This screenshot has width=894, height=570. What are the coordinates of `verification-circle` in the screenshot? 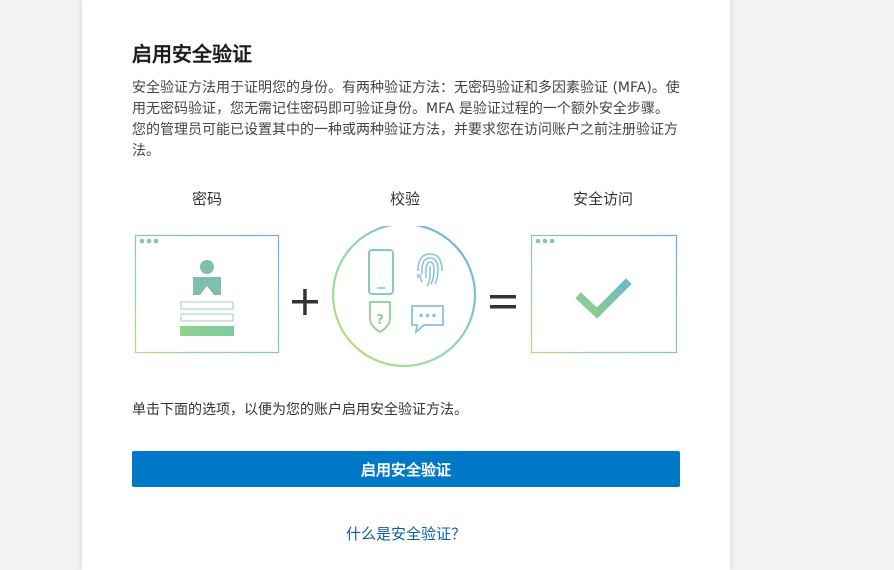 It's located at (404, 297).